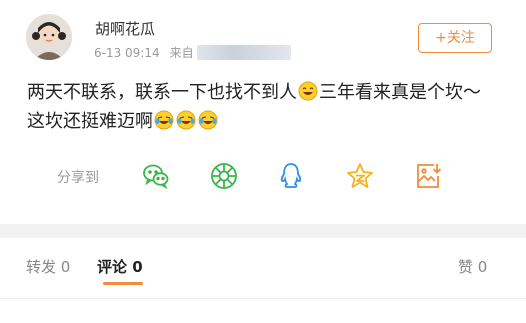  I want to click on tab-comment: 评论 0, so click(120, 266).